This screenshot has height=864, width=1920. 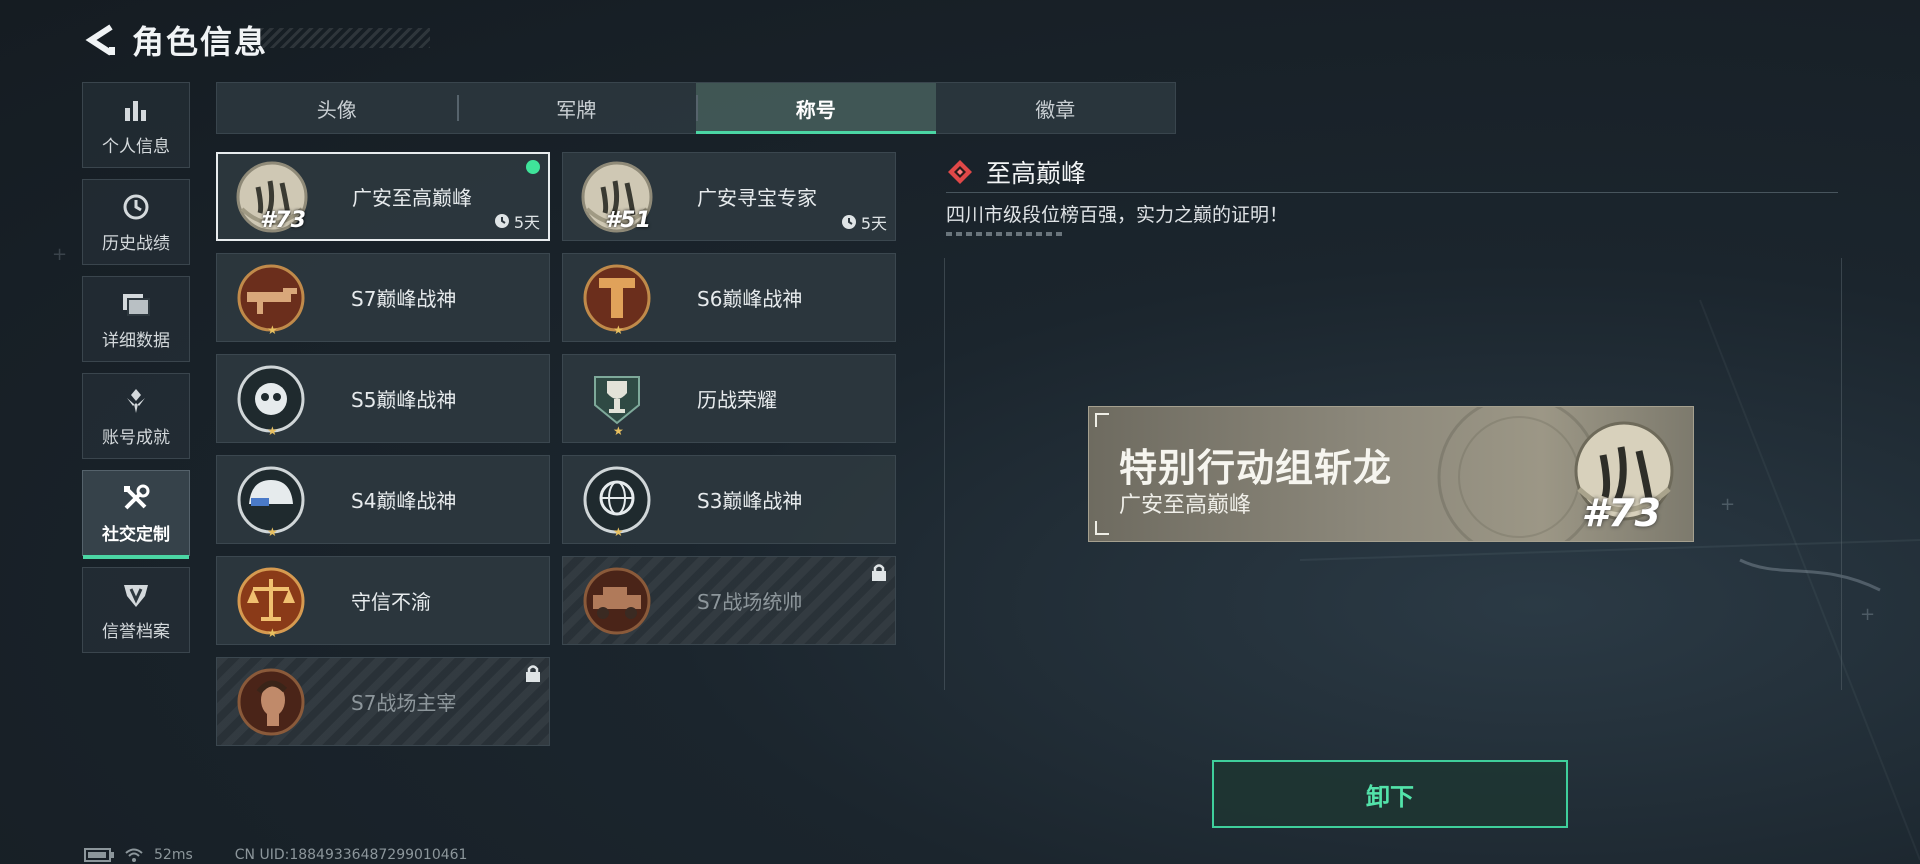 What do you see at coordinates (750, 501) in the screenshot?
I see `title-name: S3巅峰战神` at bounding box center [750, 501].